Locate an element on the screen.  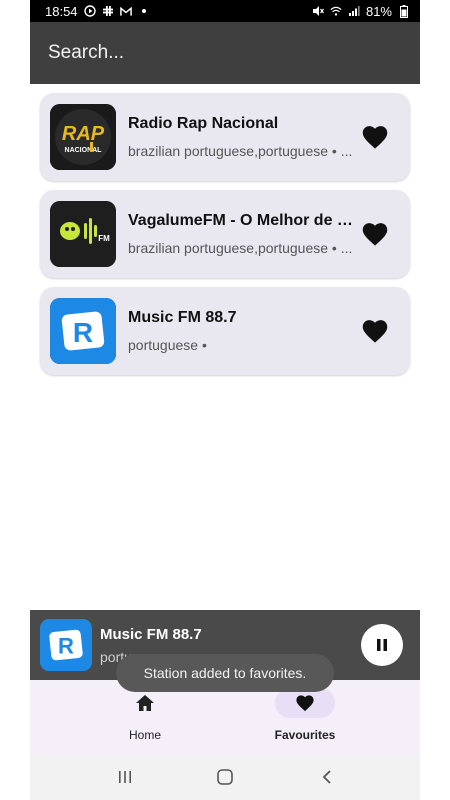
home-system-button is located at coordinates (225, 777).